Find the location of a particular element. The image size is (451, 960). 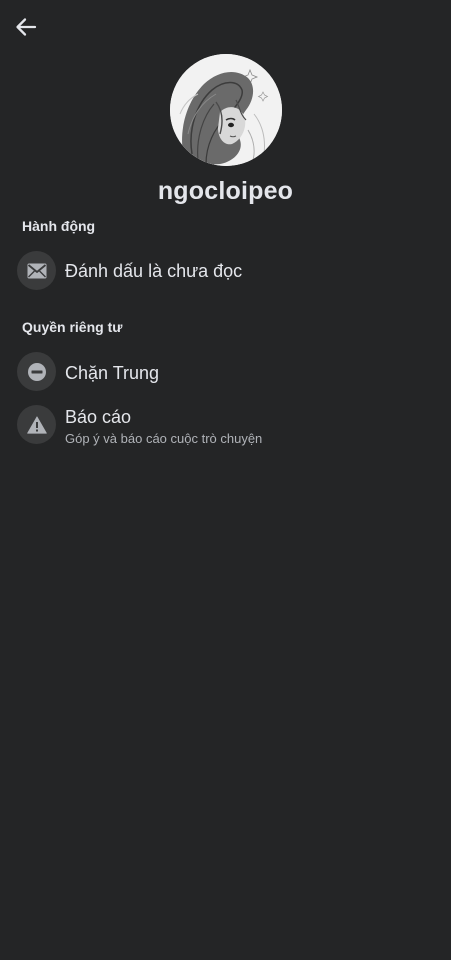

avatar is located at coordinates (226, 110).